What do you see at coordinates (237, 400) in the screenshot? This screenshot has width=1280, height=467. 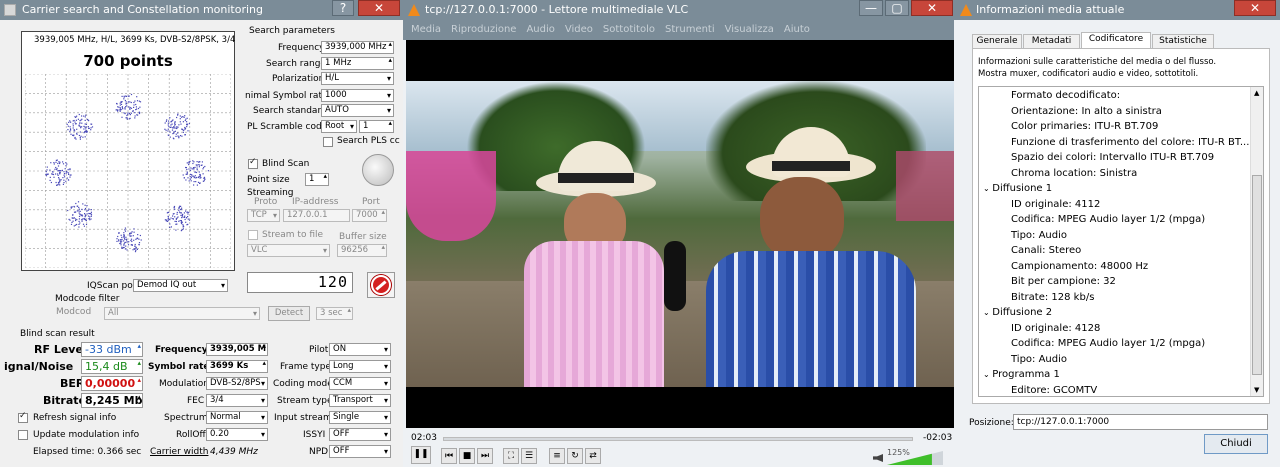 I see `col2-value-3: 3/4` at bounding box center [237, 400].